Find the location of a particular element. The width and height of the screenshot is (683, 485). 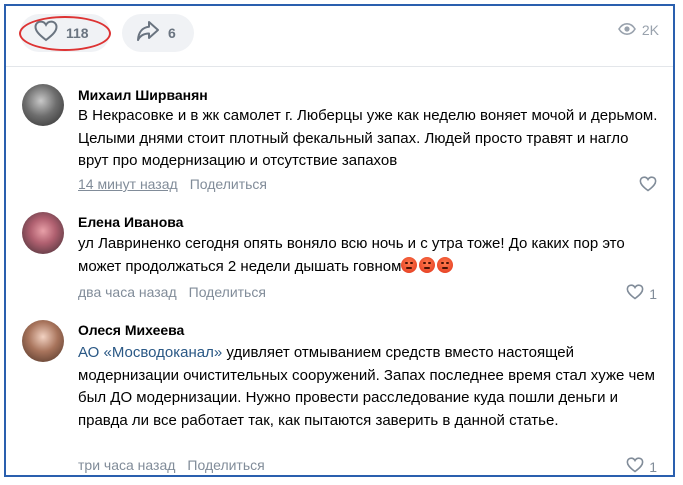

angry-face-emoji is located at coordinates (428, 265).